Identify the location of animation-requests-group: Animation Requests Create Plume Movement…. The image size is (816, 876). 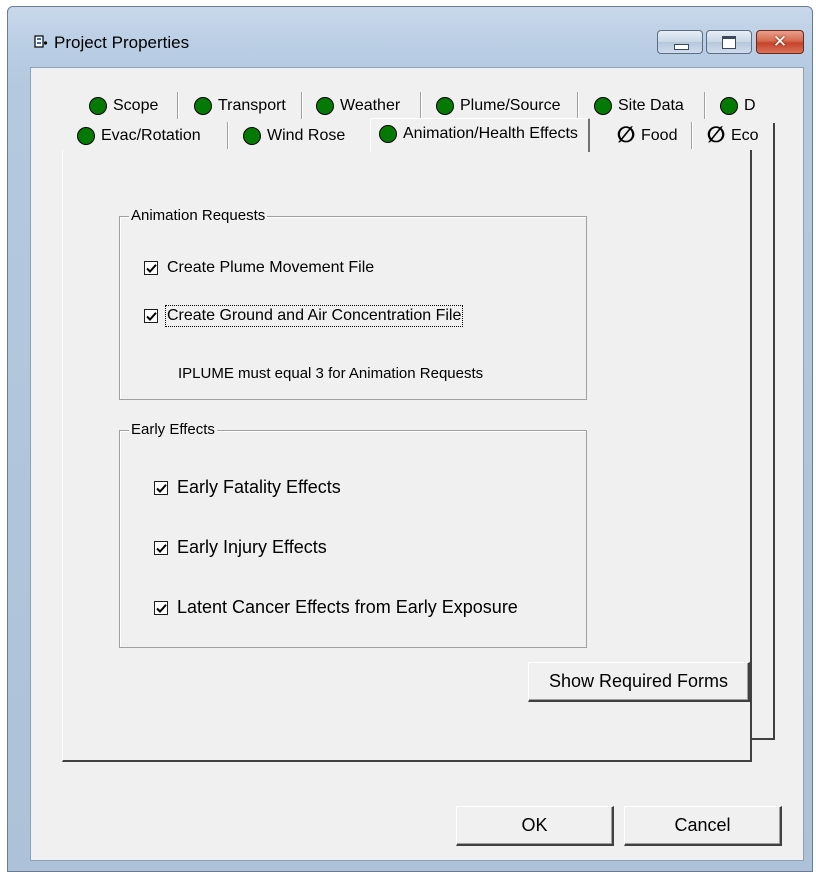
(353, 303).